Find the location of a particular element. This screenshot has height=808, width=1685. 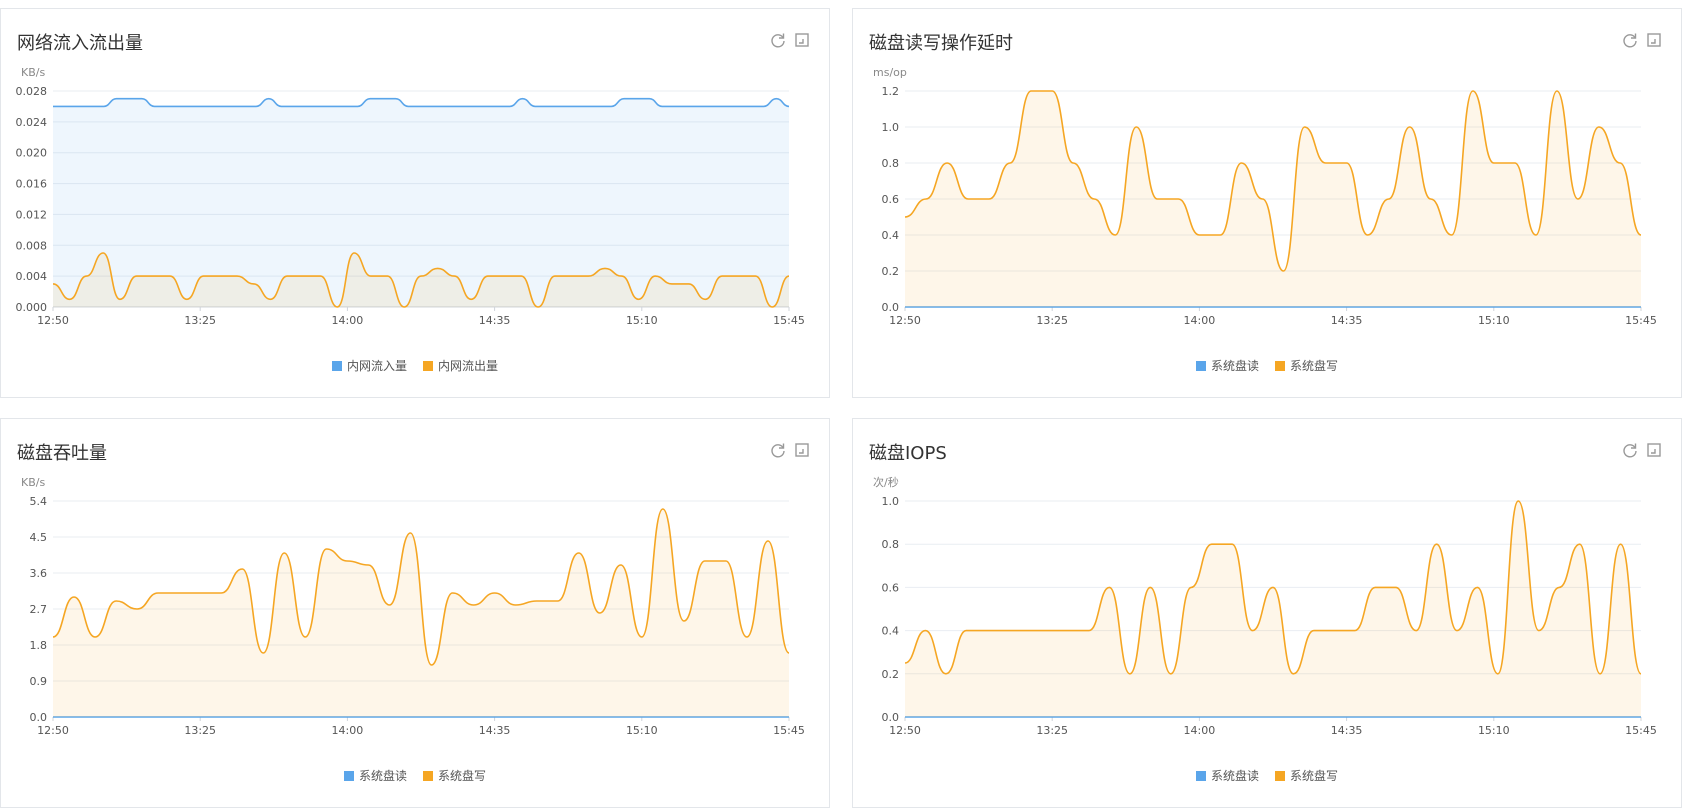

y-tick-label: 1.2 is located at coordinates (891, 91).